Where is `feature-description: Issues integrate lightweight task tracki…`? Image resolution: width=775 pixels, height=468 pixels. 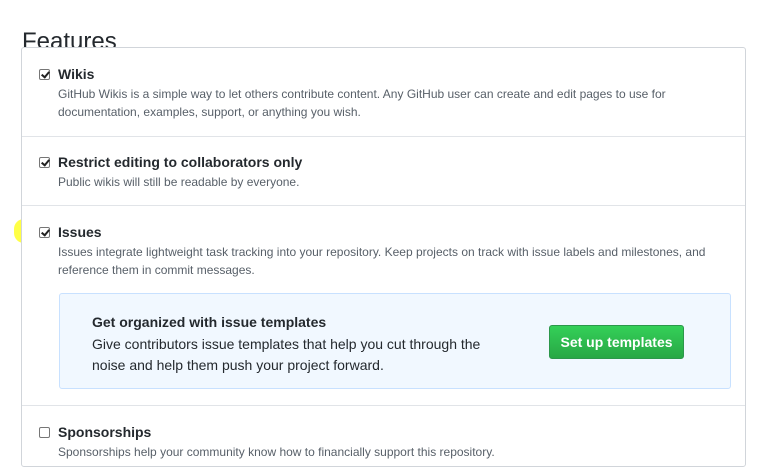
feature-description: Issues integrate lightweight task tracki… is located at coordinates (382, 261).